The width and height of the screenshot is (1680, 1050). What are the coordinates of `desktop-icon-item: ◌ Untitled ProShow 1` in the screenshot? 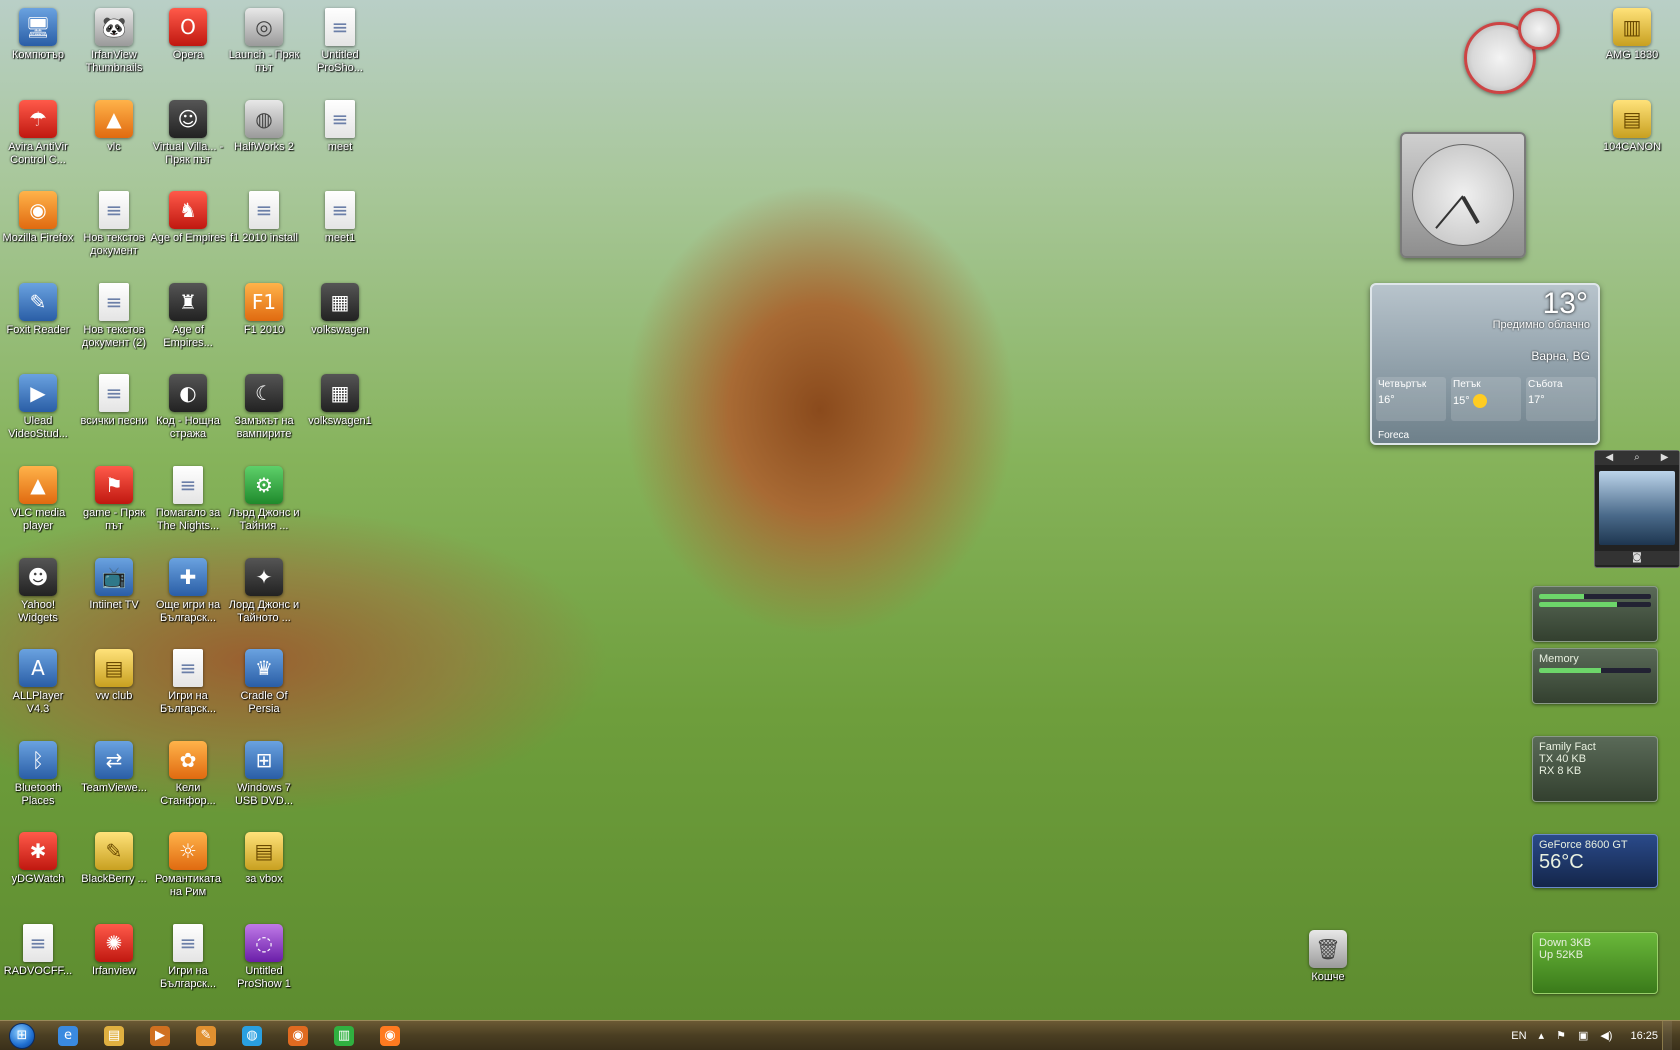 It's located at (264, 961).